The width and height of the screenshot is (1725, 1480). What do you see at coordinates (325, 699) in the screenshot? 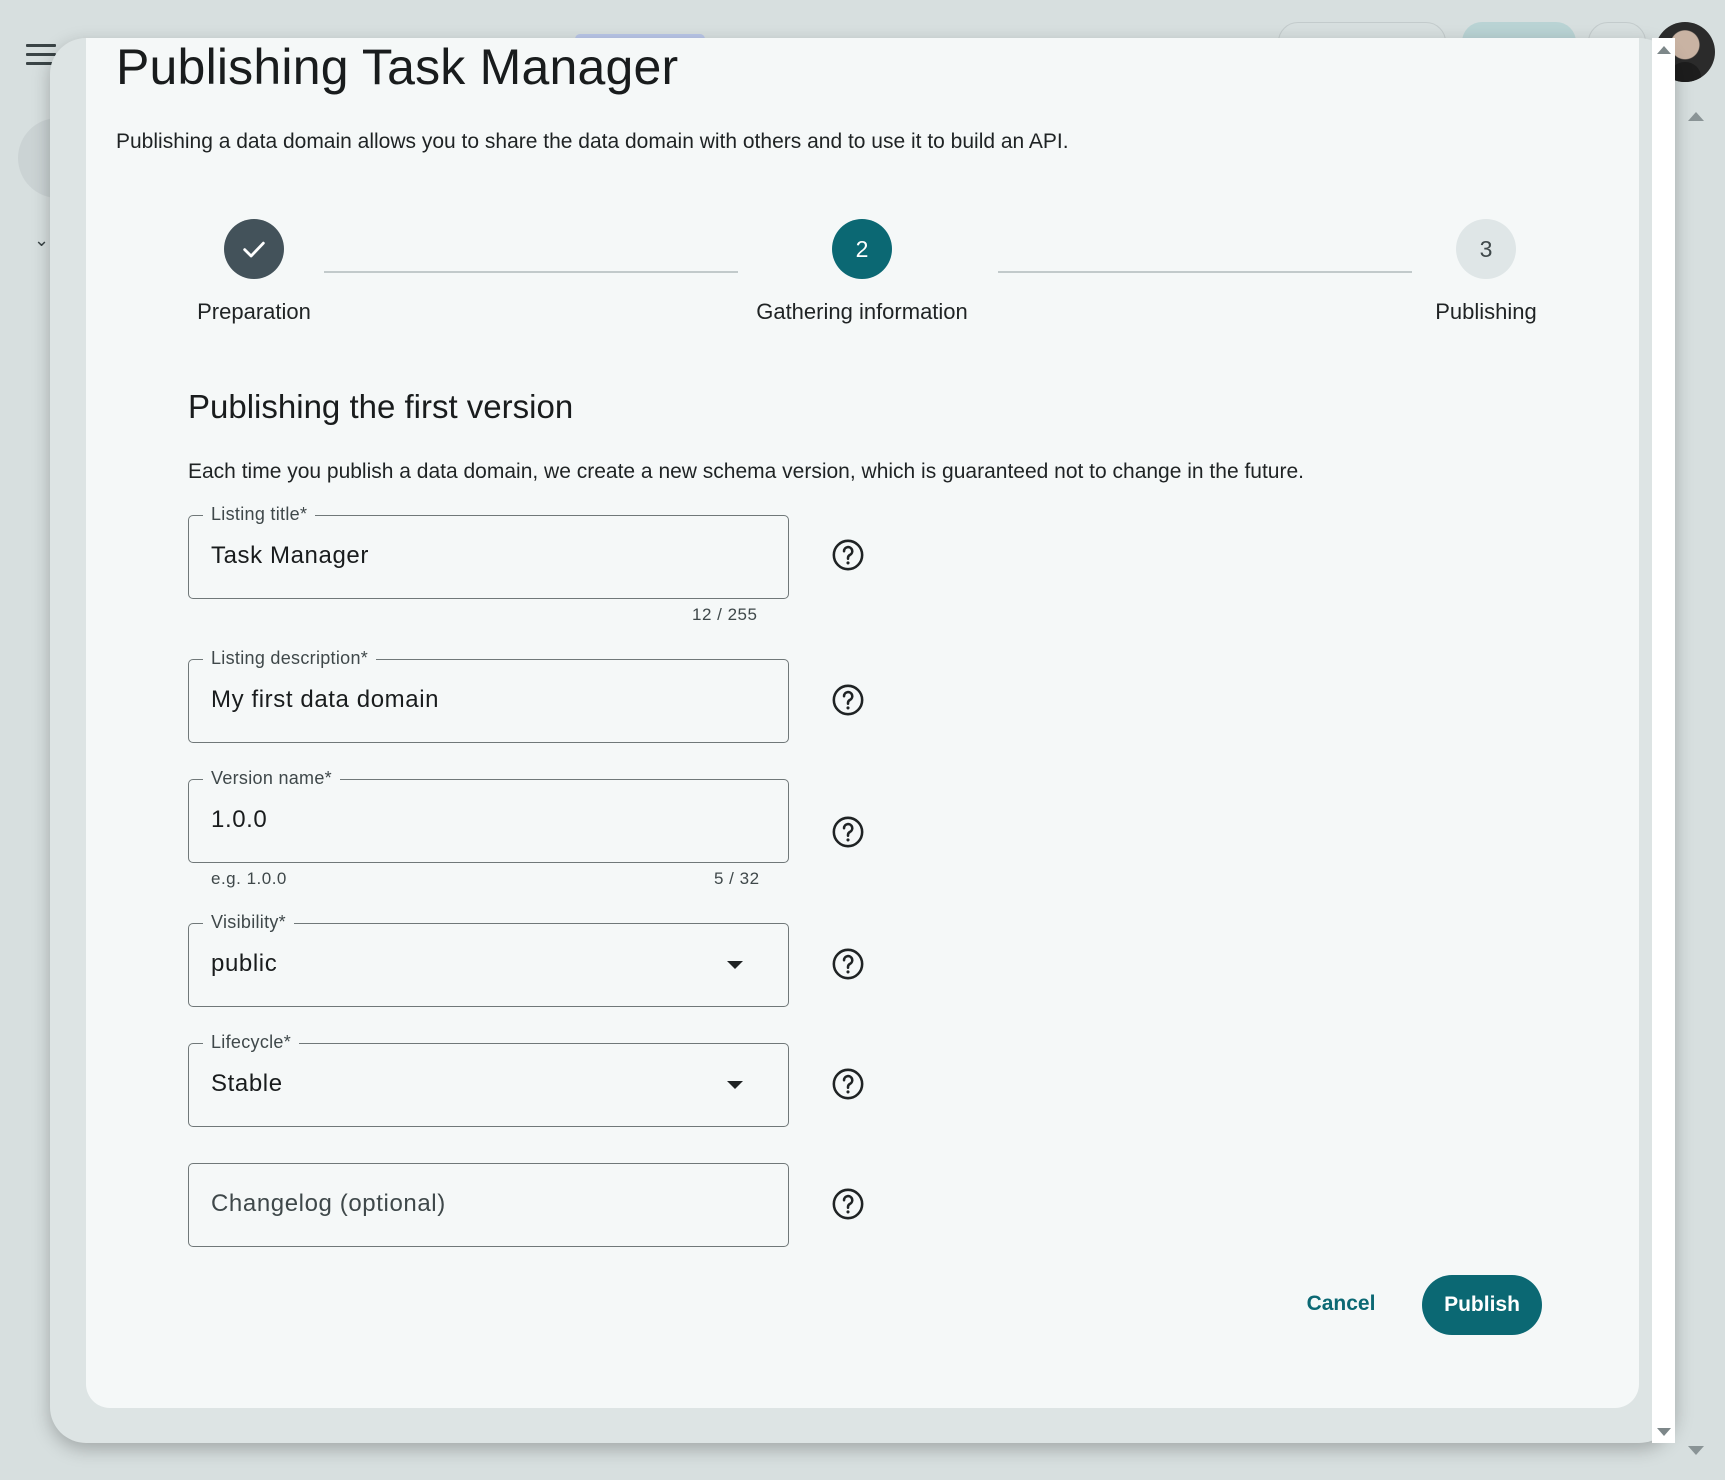
I see `field-value: My first data domain` at bounding box center [325, 699].